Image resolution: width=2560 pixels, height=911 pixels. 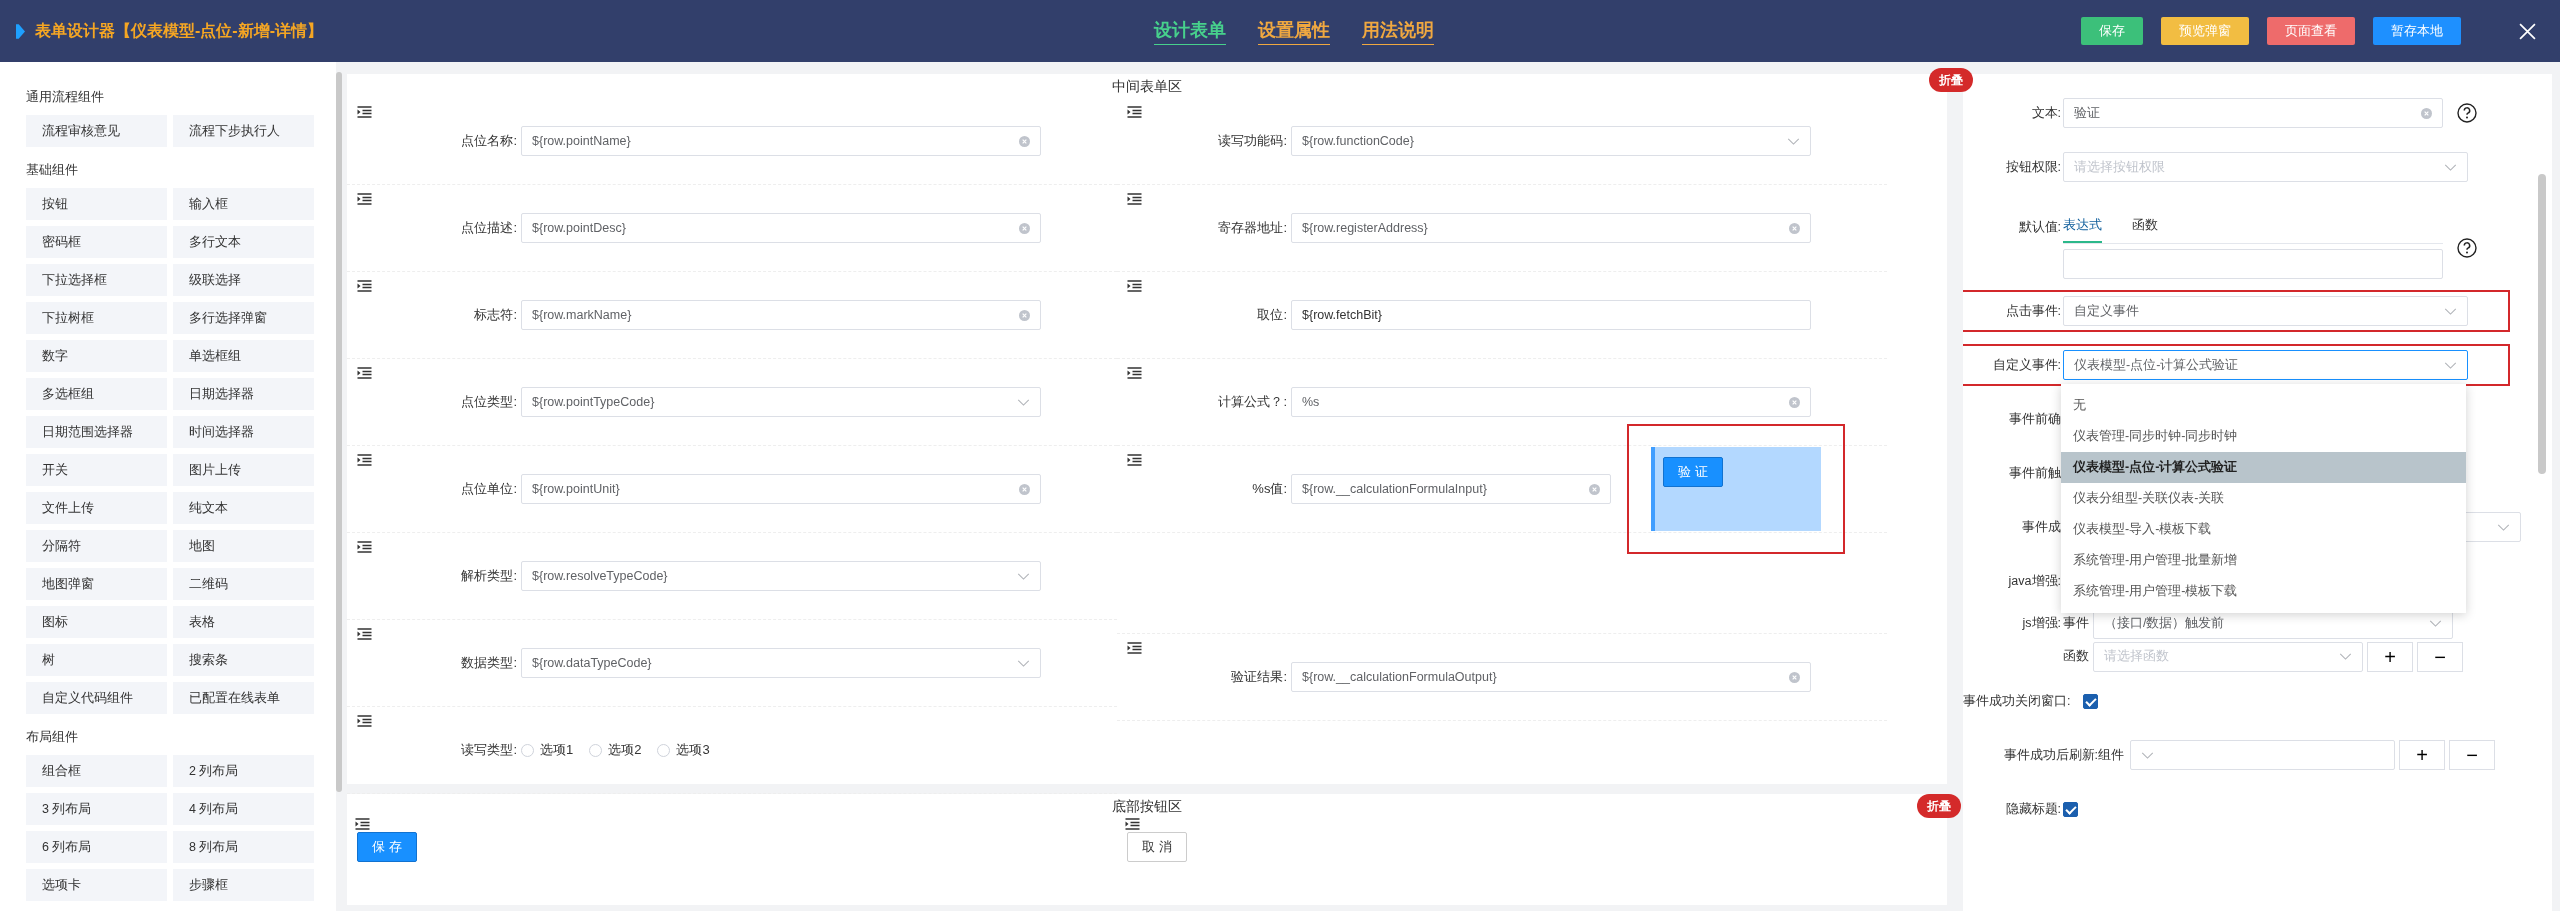 I want to click on close-icon, so click(x=2527, y=31).